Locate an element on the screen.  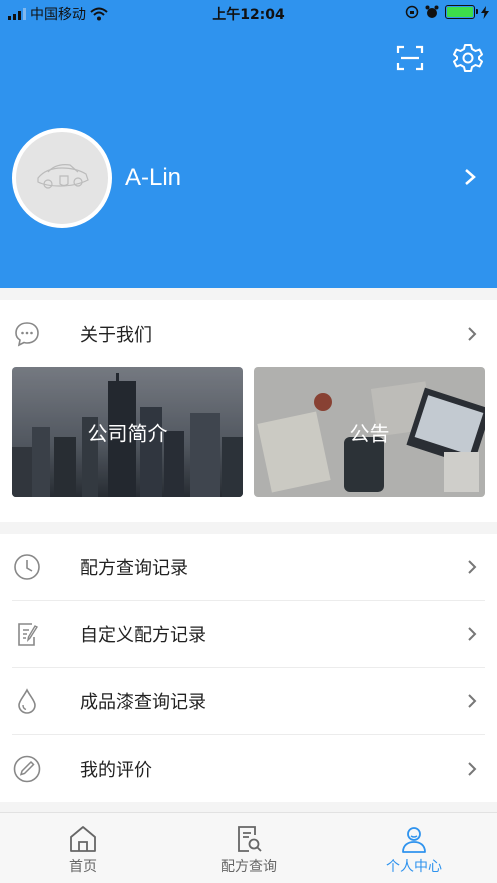
tab-formula-search: 配方查询 is located at coordinates (249, 848).